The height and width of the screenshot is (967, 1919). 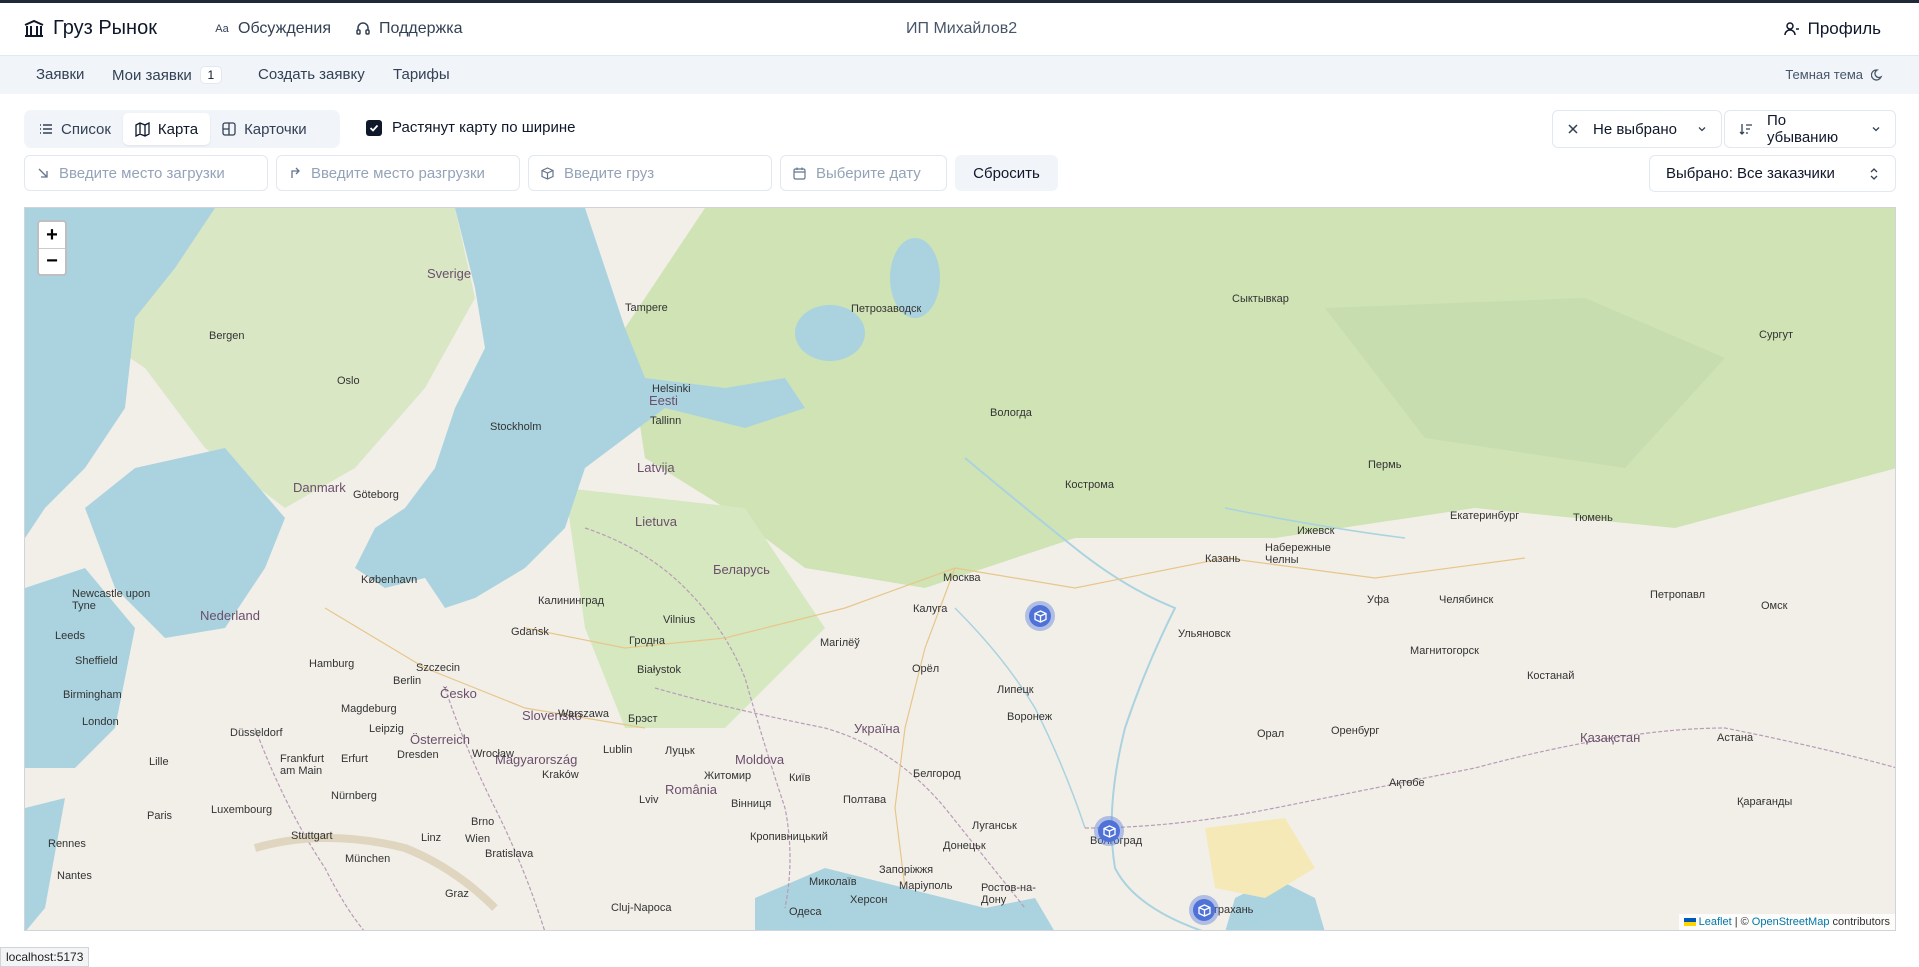 I want to click on map-label-romania: România, so click(x=691, y=789).